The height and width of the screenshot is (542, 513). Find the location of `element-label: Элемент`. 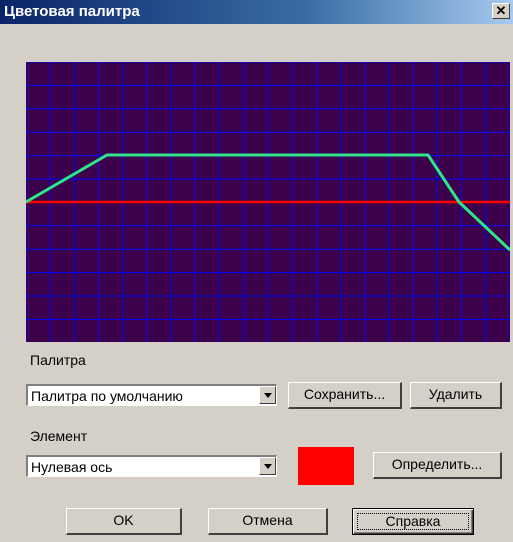

element-label: Элемент is located at coordinates (59, 436).